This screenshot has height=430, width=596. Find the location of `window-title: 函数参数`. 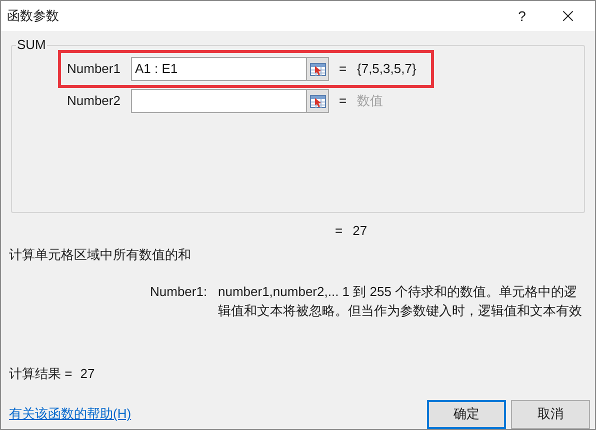

window-title: 函数参数 is located at coordinates (33, 16).